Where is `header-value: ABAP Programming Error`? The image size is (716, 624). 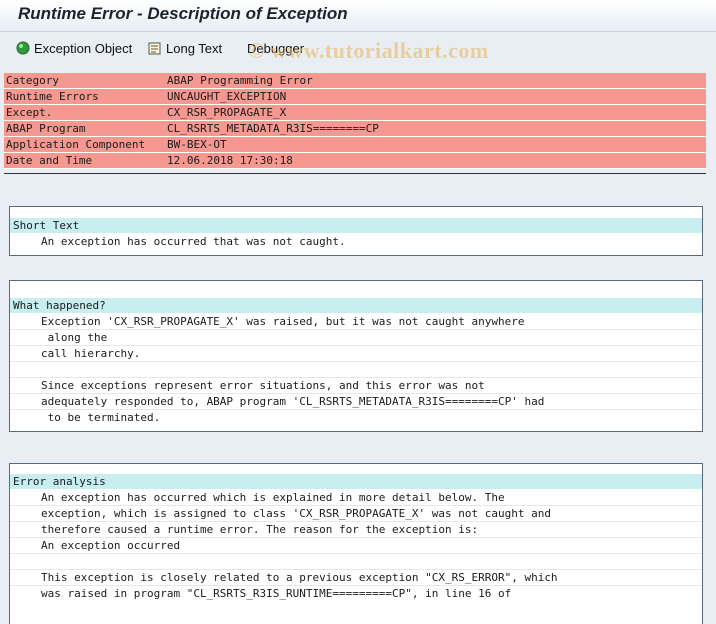 header-value: ABAP Programming Error is located at coordinates (240, 80).